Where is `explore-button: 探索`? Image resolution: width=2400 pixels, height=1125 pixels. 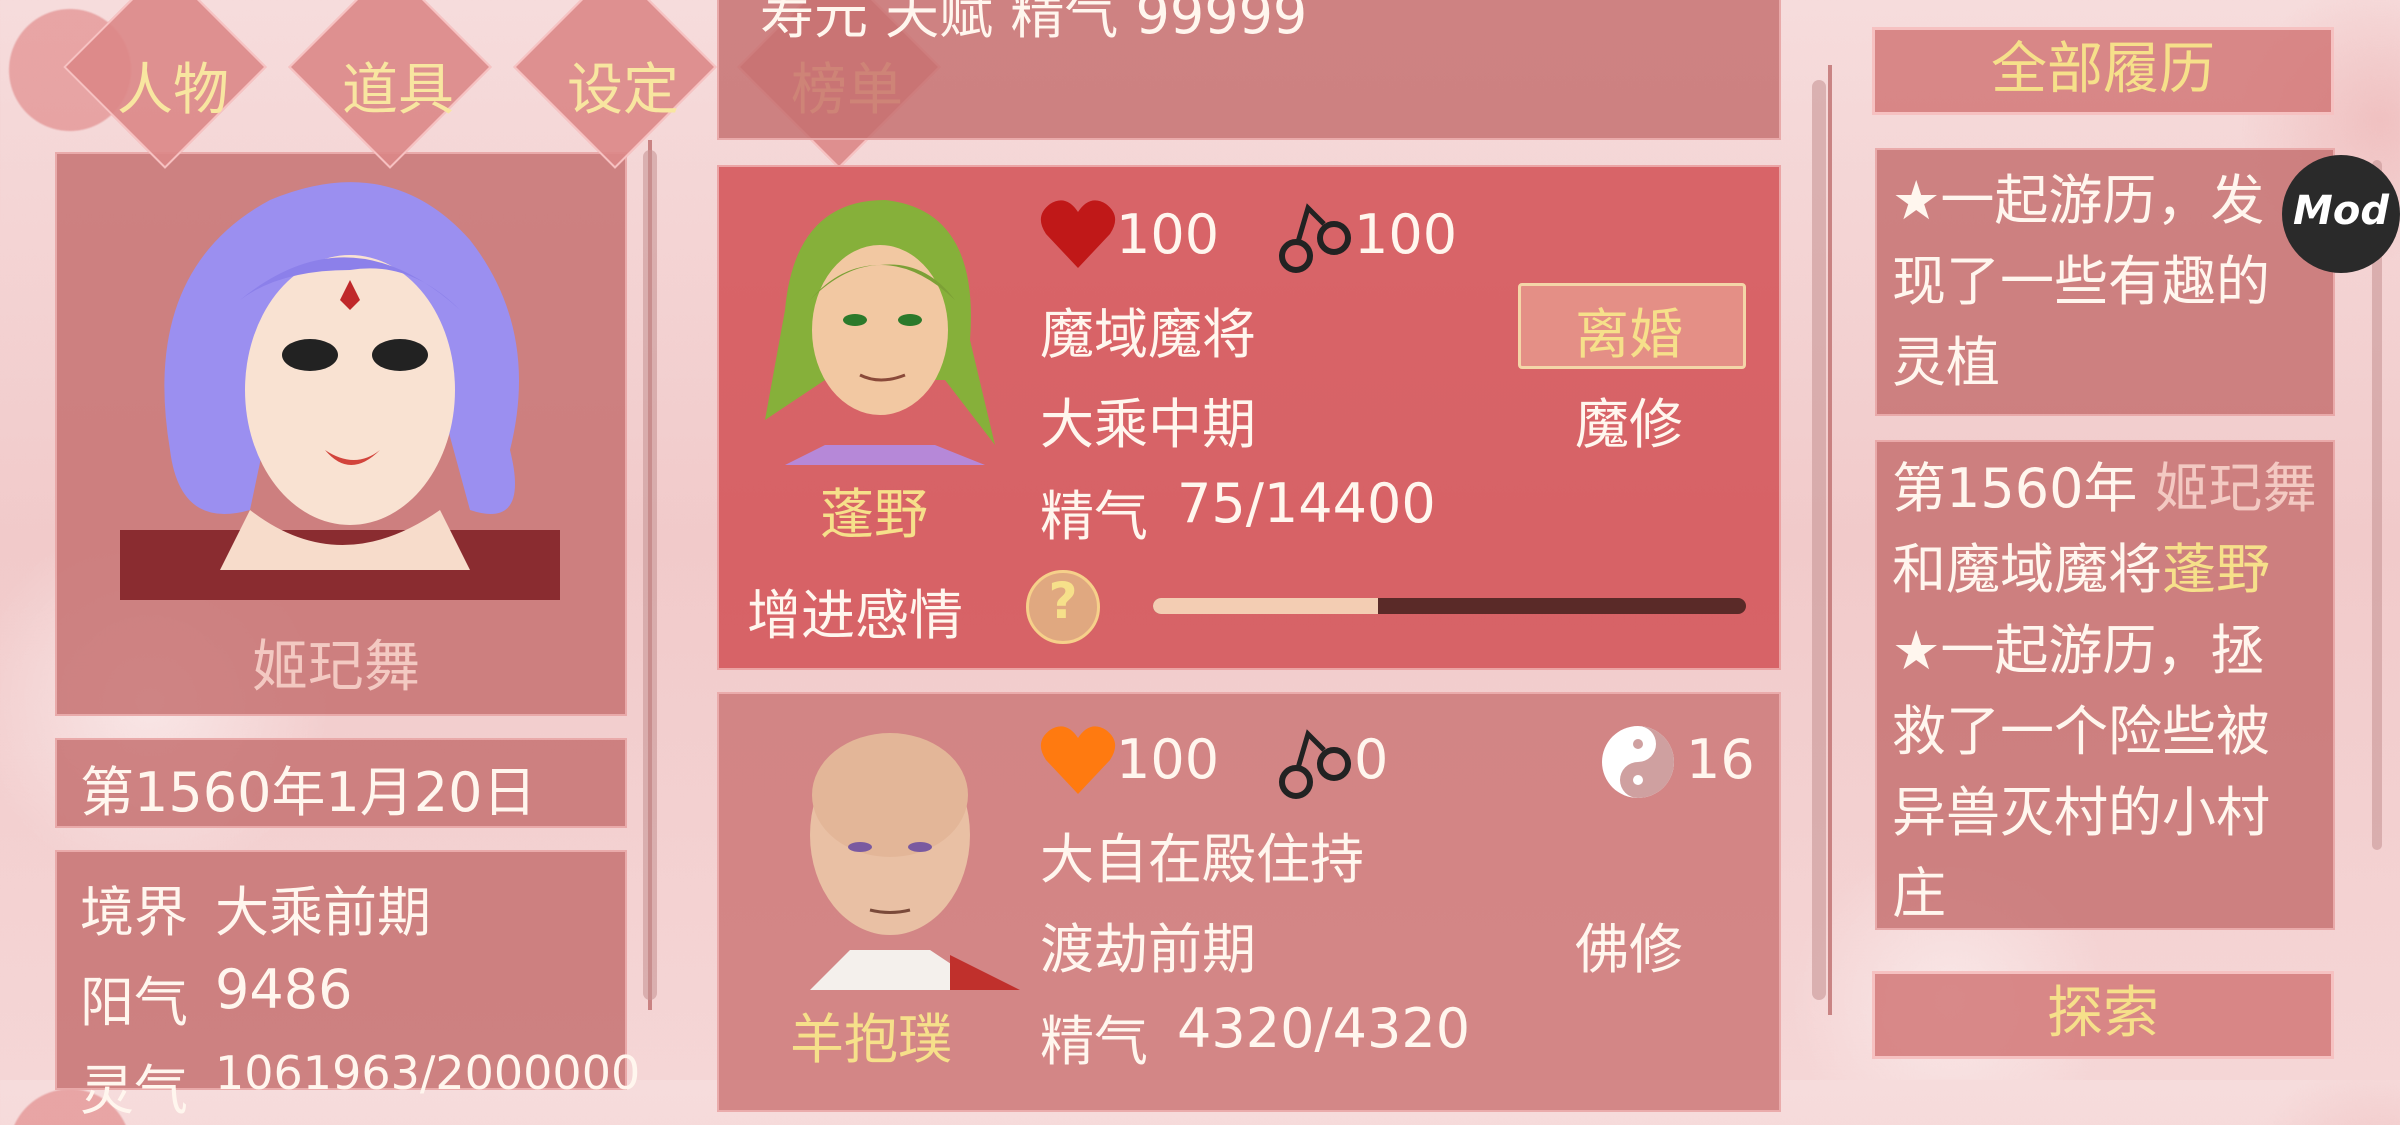
explore-button: 探索 is located at coordinates (2103, 1015).